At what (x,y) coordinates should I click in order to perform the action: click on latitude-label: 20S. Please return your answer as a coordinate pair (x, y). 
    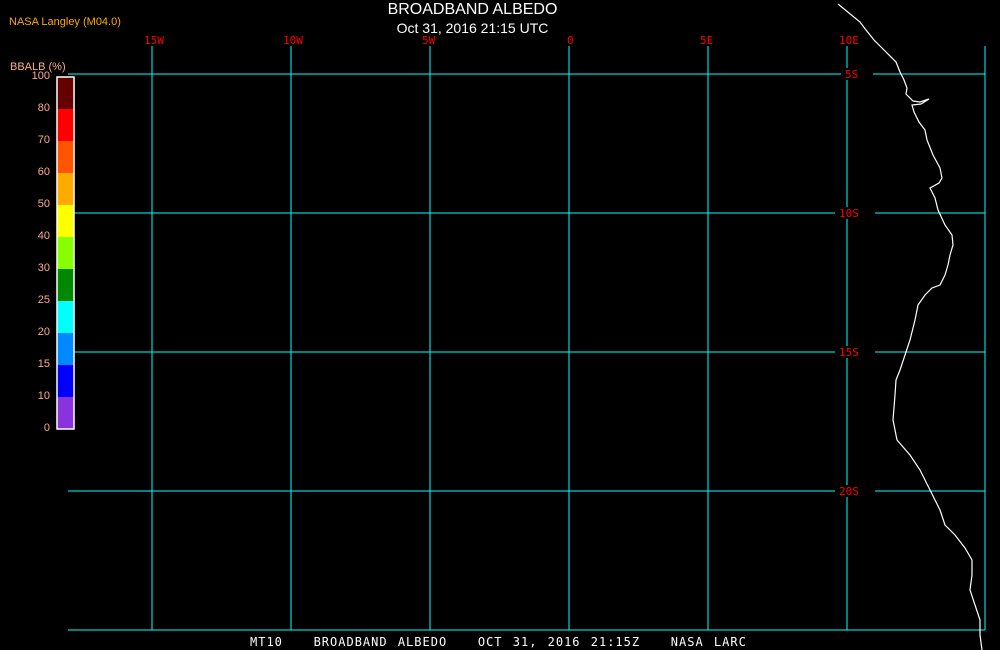
    Looking at the image, I should click on (849, 491).